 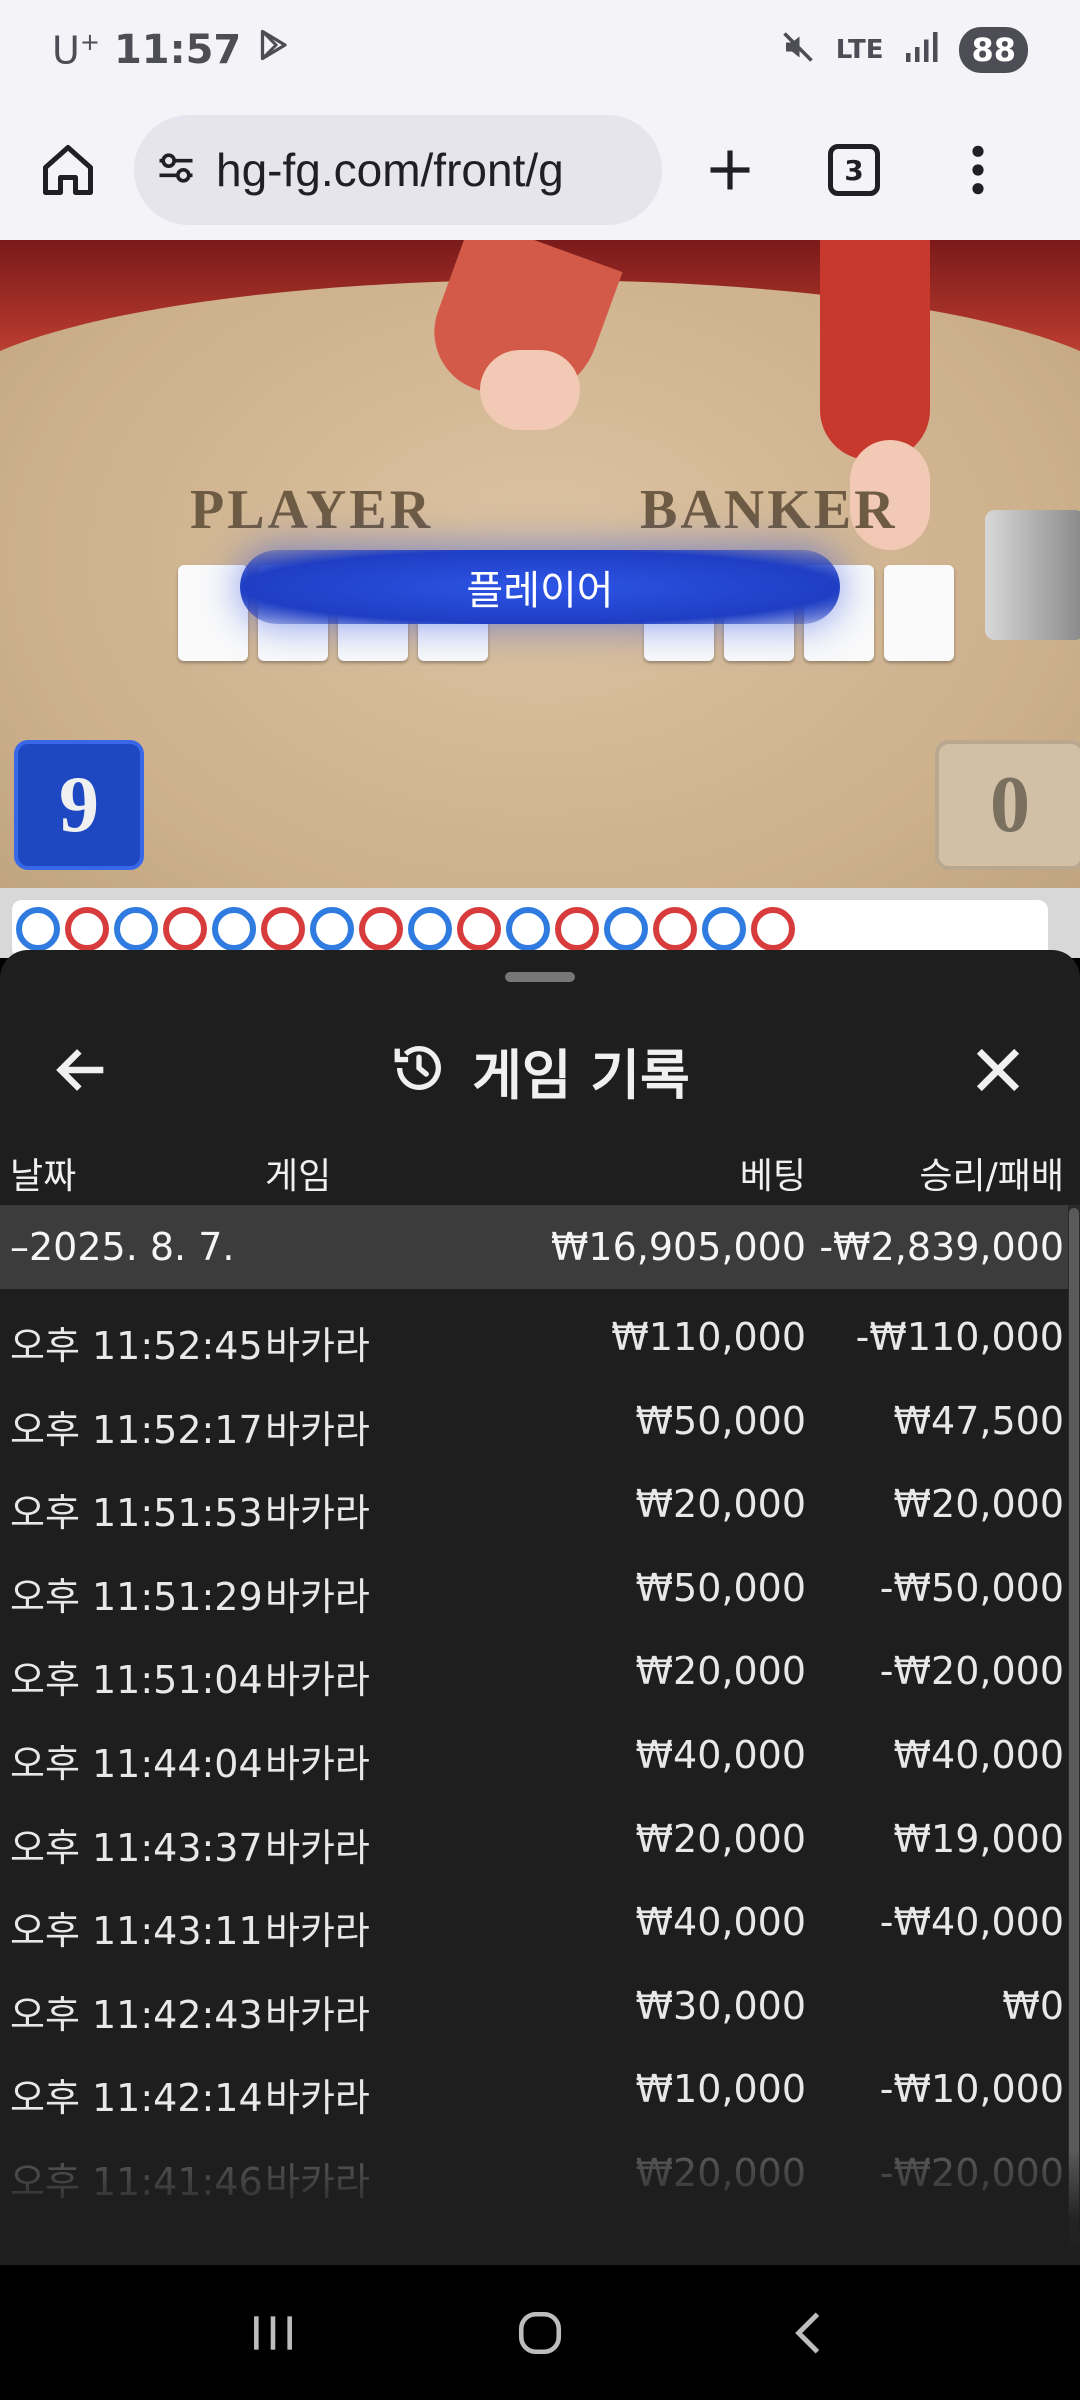 What do you see at coordinates (136, 1680) in the screenshot?
I see `row-time: 오후 11:51:04` at bounding box center [136, 1680].